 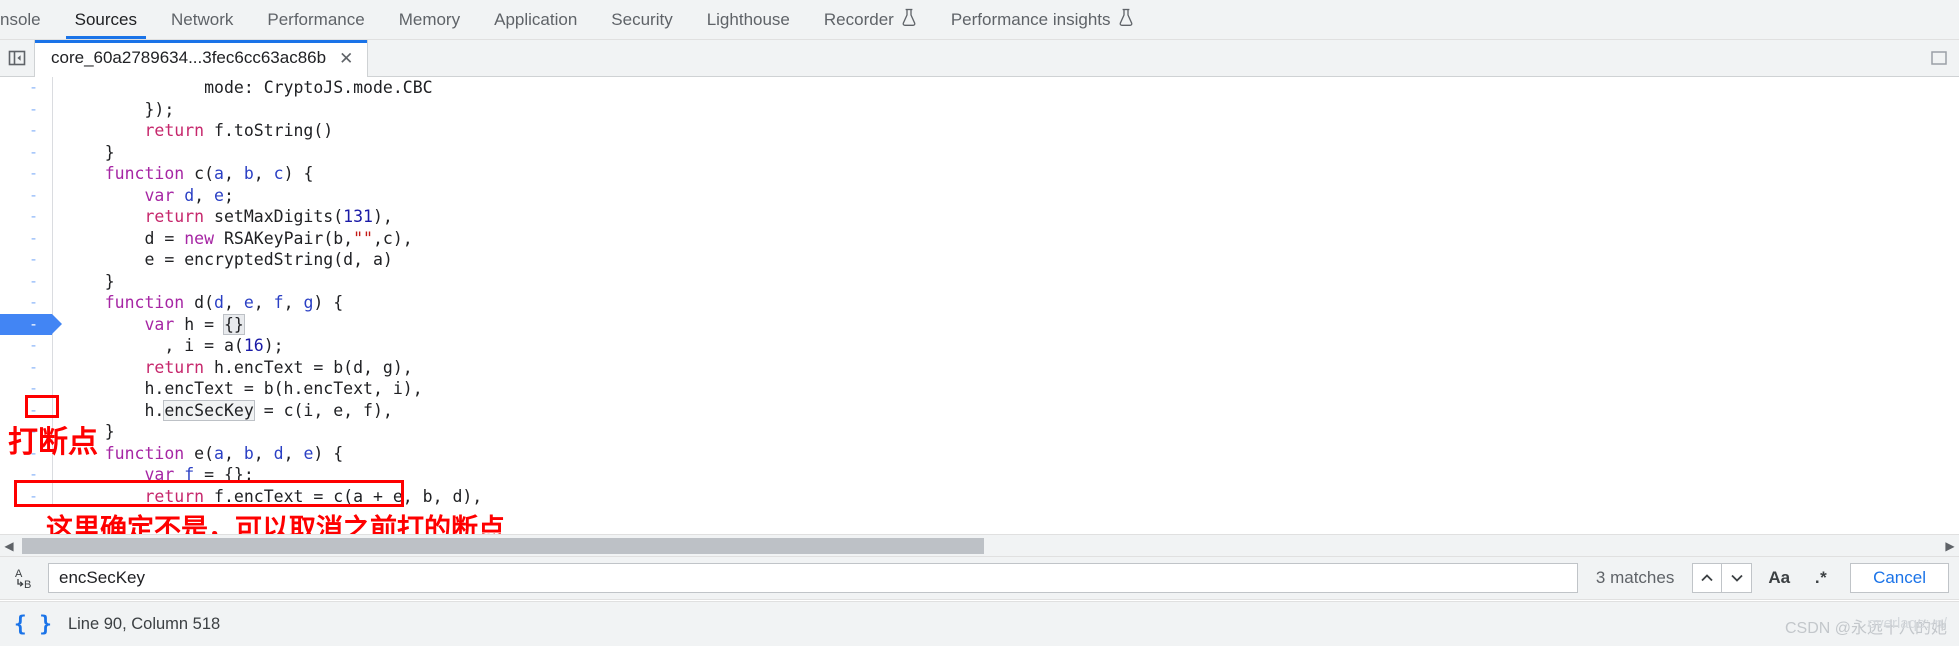 I want to click on code-token: f.encText = c(a + e, b, d),, so click(x=343, y=496).